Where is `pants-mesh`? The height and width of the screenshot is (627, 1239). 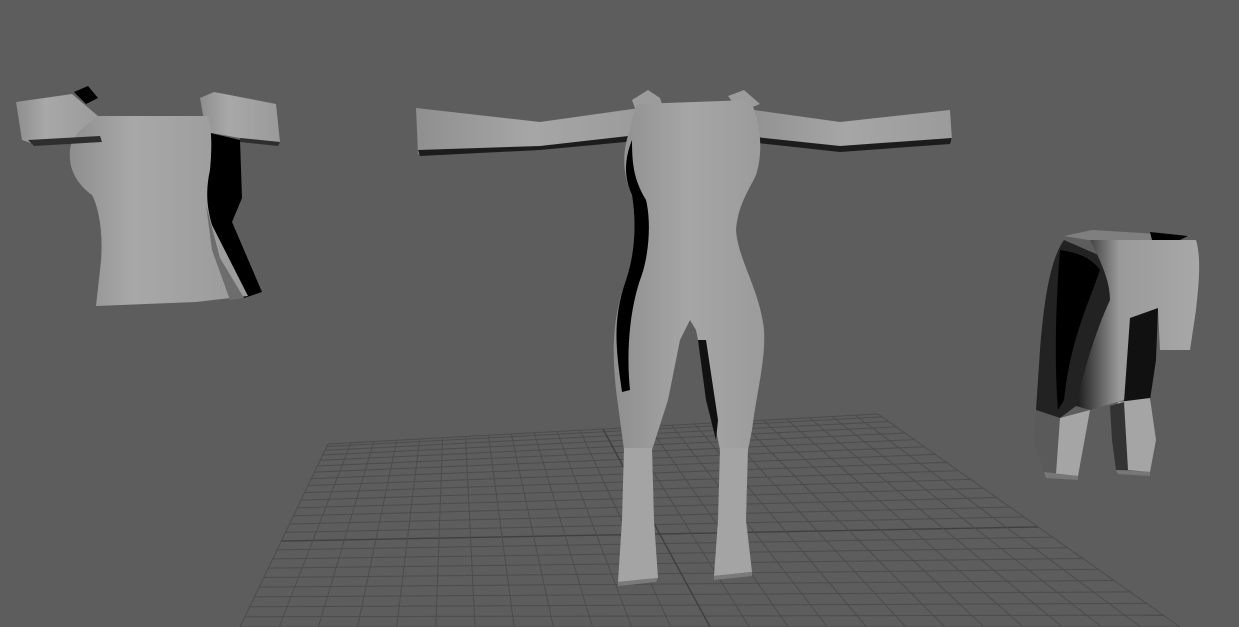 pants-mesh is located at coordinates (1117, 355).